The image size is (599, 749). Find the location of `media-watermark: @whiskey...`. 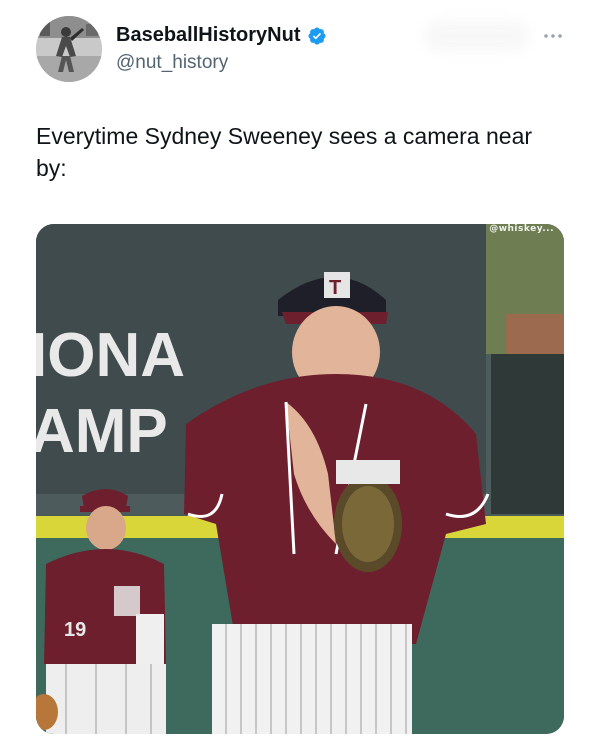

media-watermark: @whiskey... is located at coordinates (521, 229).